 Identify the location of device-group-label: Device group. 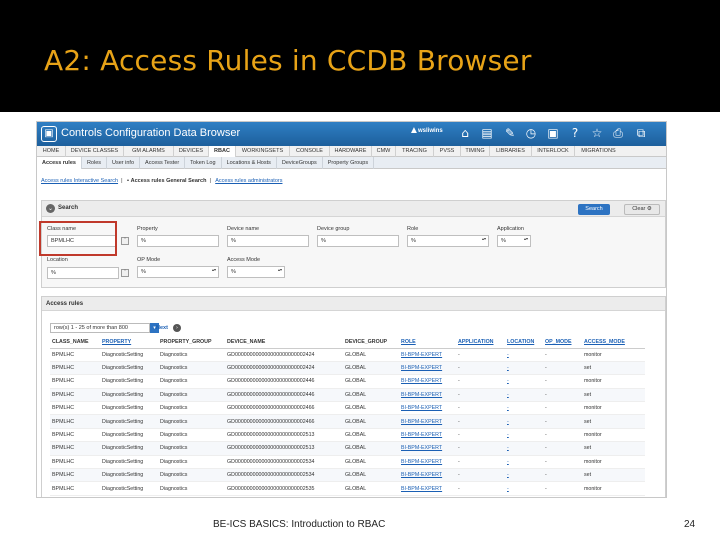
(333, 229).